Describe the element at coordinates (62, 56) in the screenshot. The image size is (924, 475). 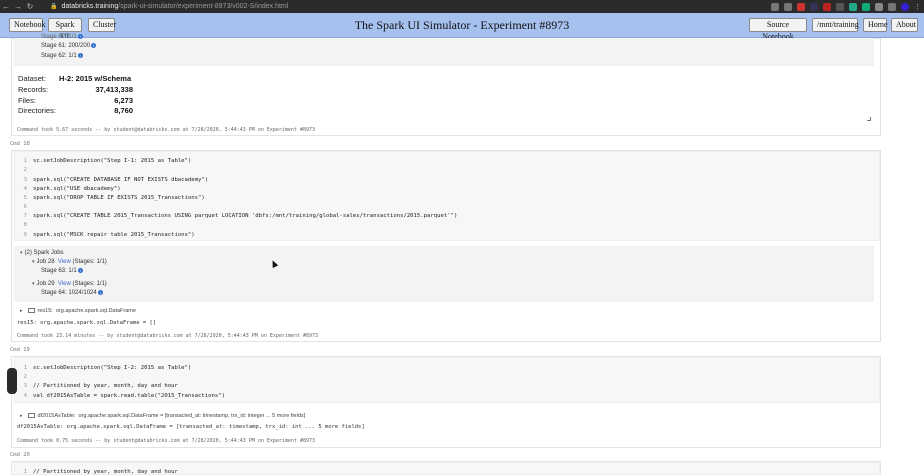
I see `stage-62: Stage 62: 1/1 i` at that location.